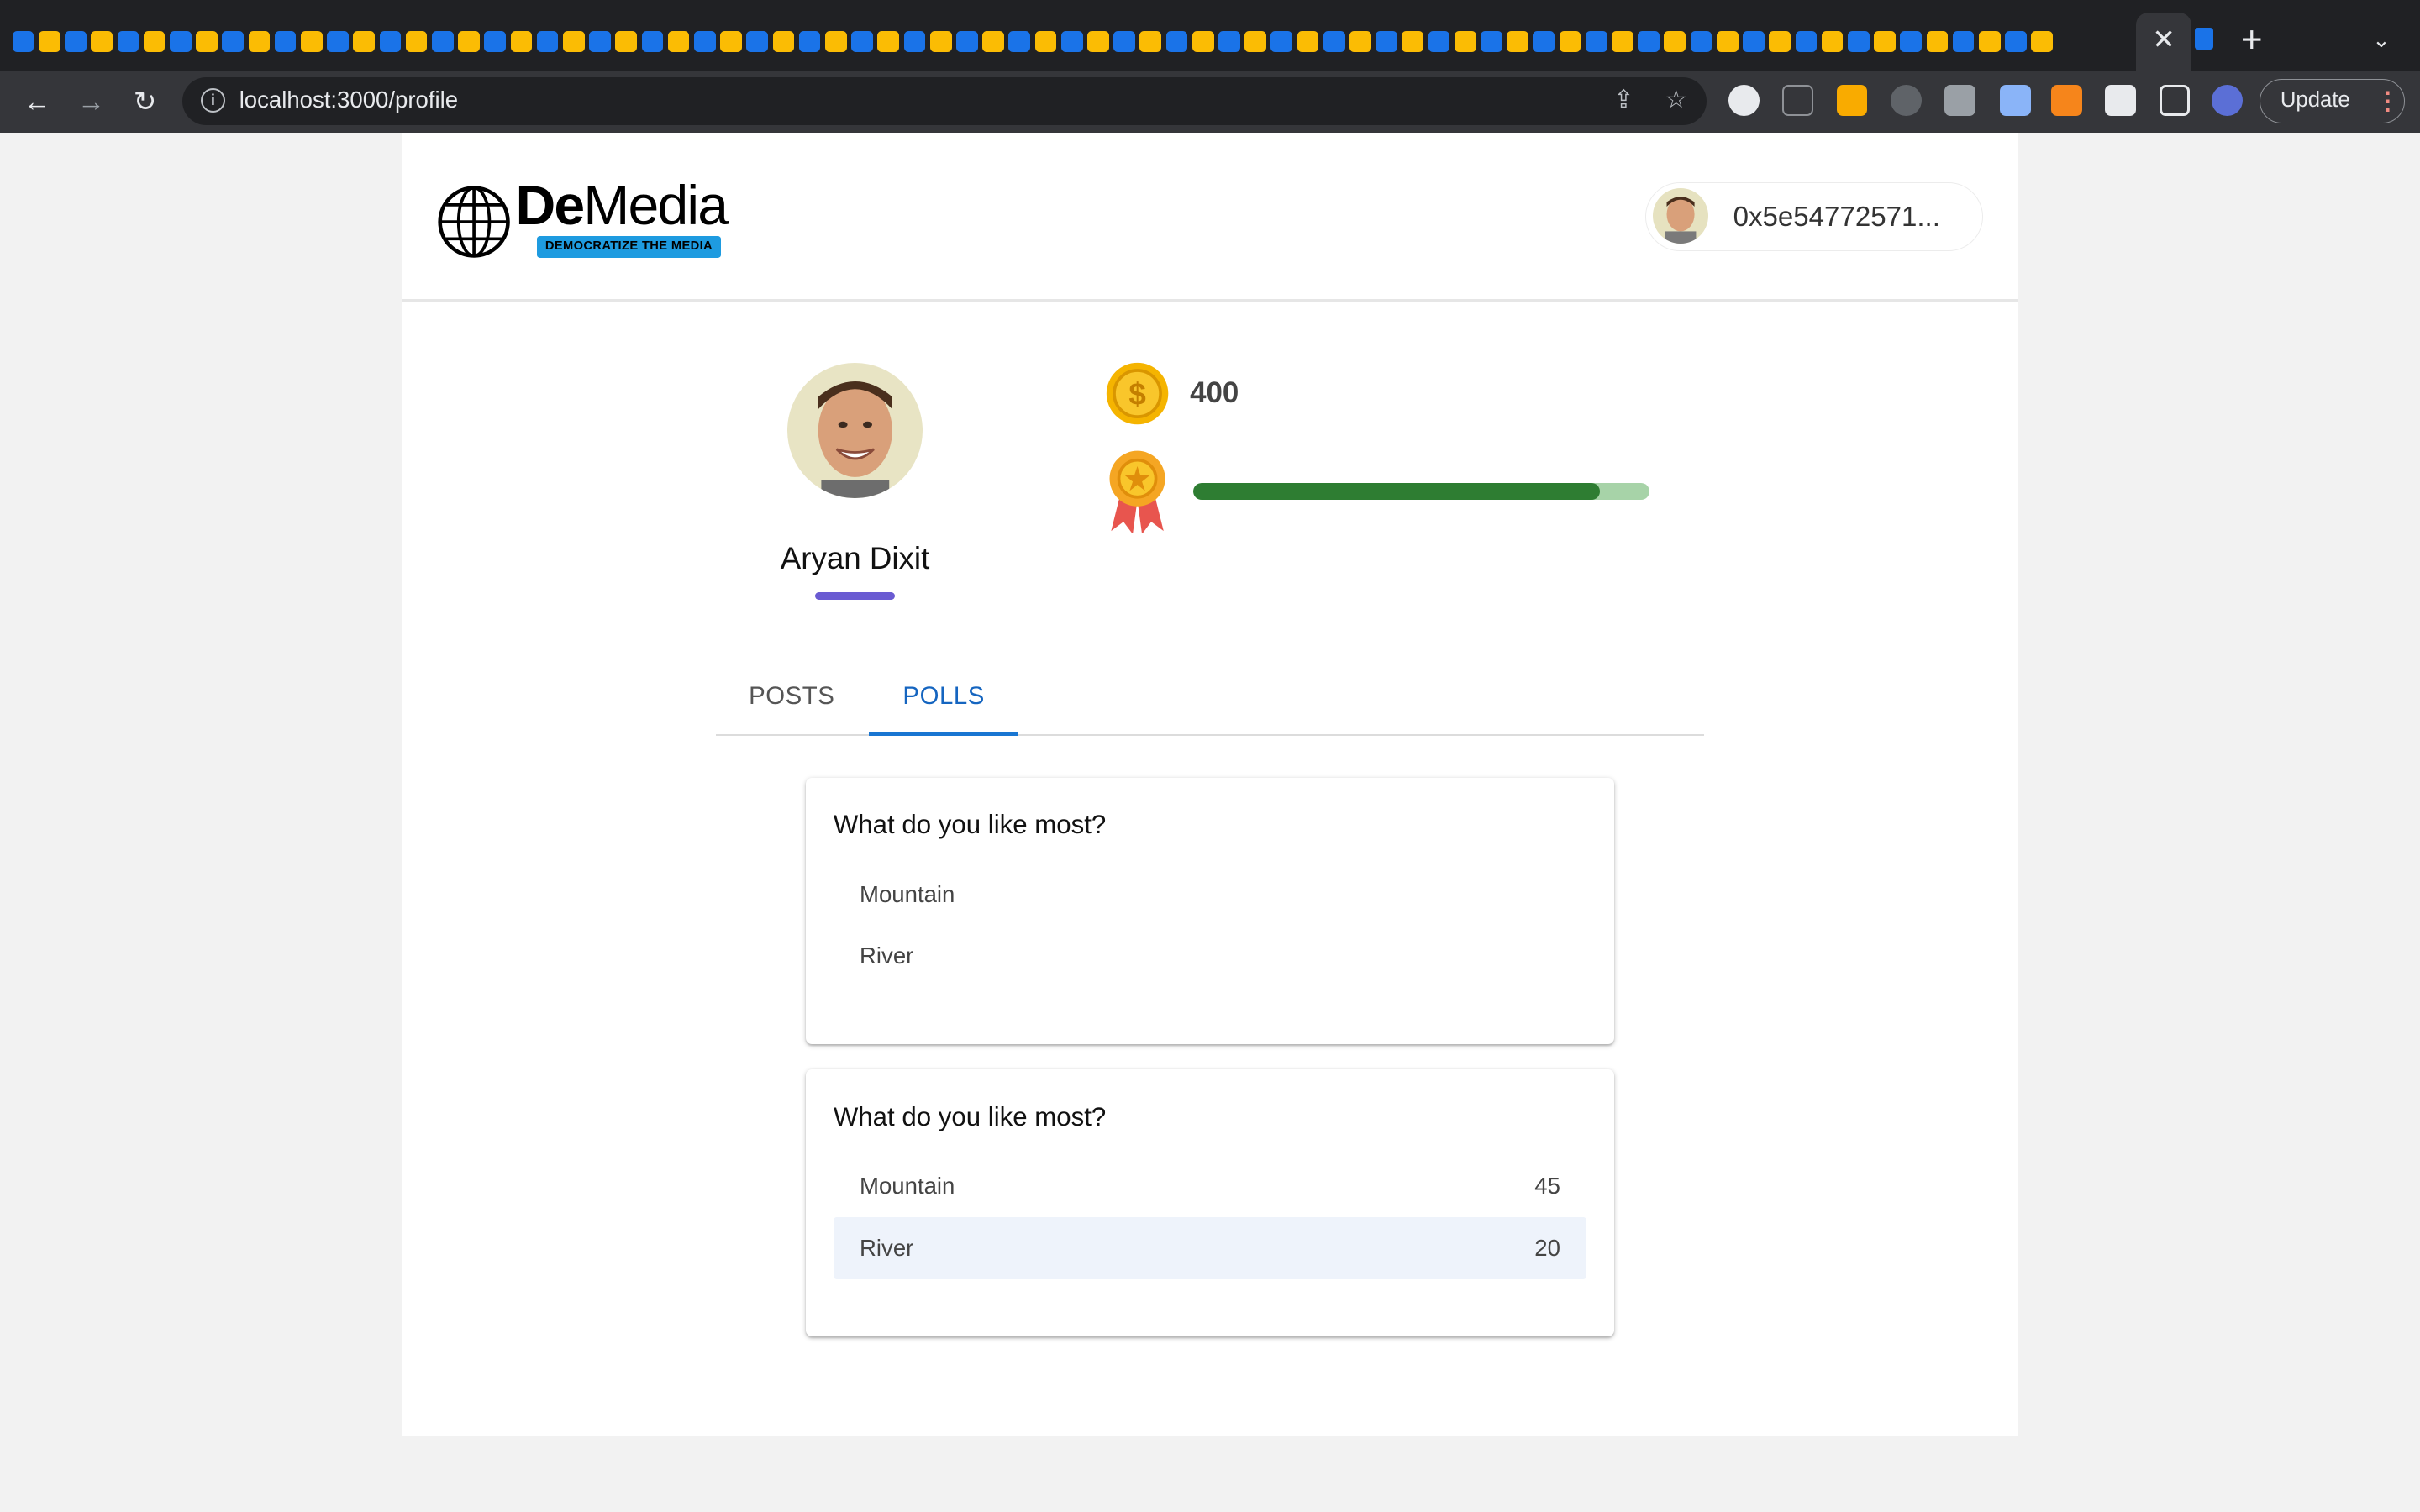 The height and width of the screenshot is (1512, 2420). What do you see at coordinates (1676, 100) in the screenshot?
I see `bookmark-star-icon: ☆` at bounding box center [1676, 100].